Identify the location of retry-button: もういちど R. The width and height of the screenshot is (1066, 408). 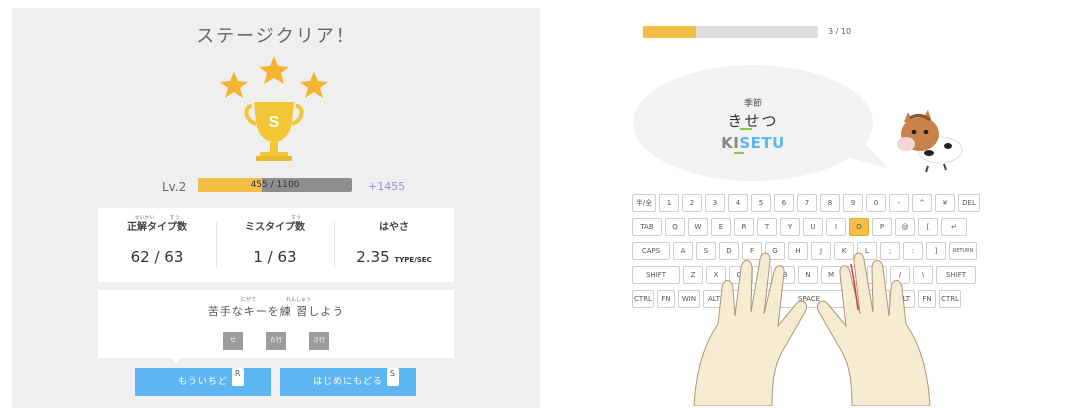
(203, 382).